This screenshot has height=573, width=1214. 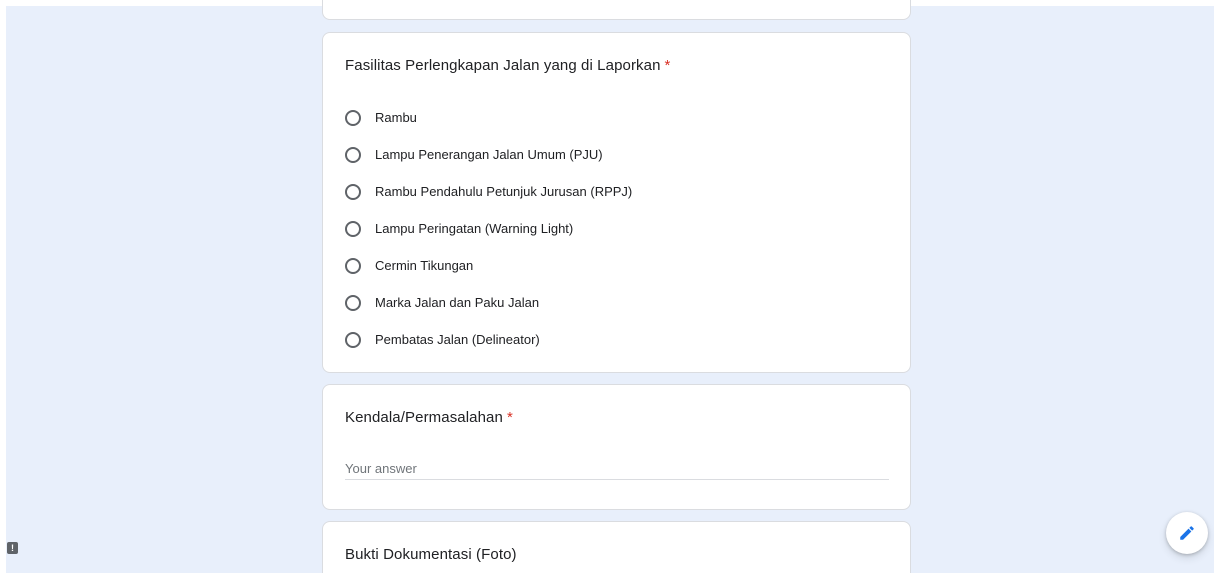 I want to click on kendala-question-card: Kendala/Permasalahan *, so click(x=616, y=447).